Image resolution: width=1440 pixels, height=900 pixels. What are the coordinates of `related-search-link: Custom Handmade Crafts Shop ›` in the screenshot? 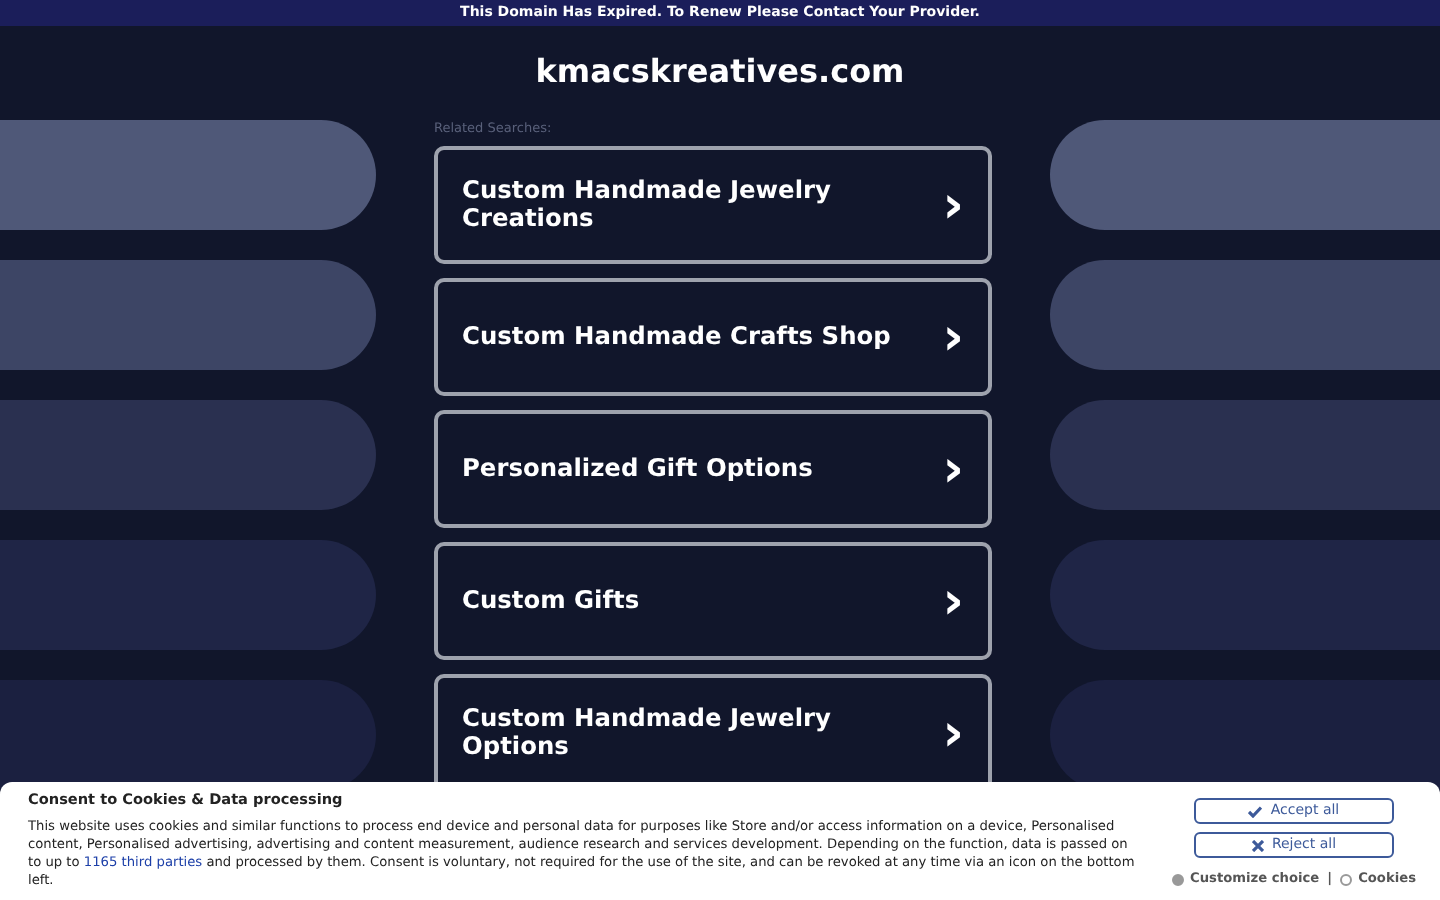 It's located at (713, 337).